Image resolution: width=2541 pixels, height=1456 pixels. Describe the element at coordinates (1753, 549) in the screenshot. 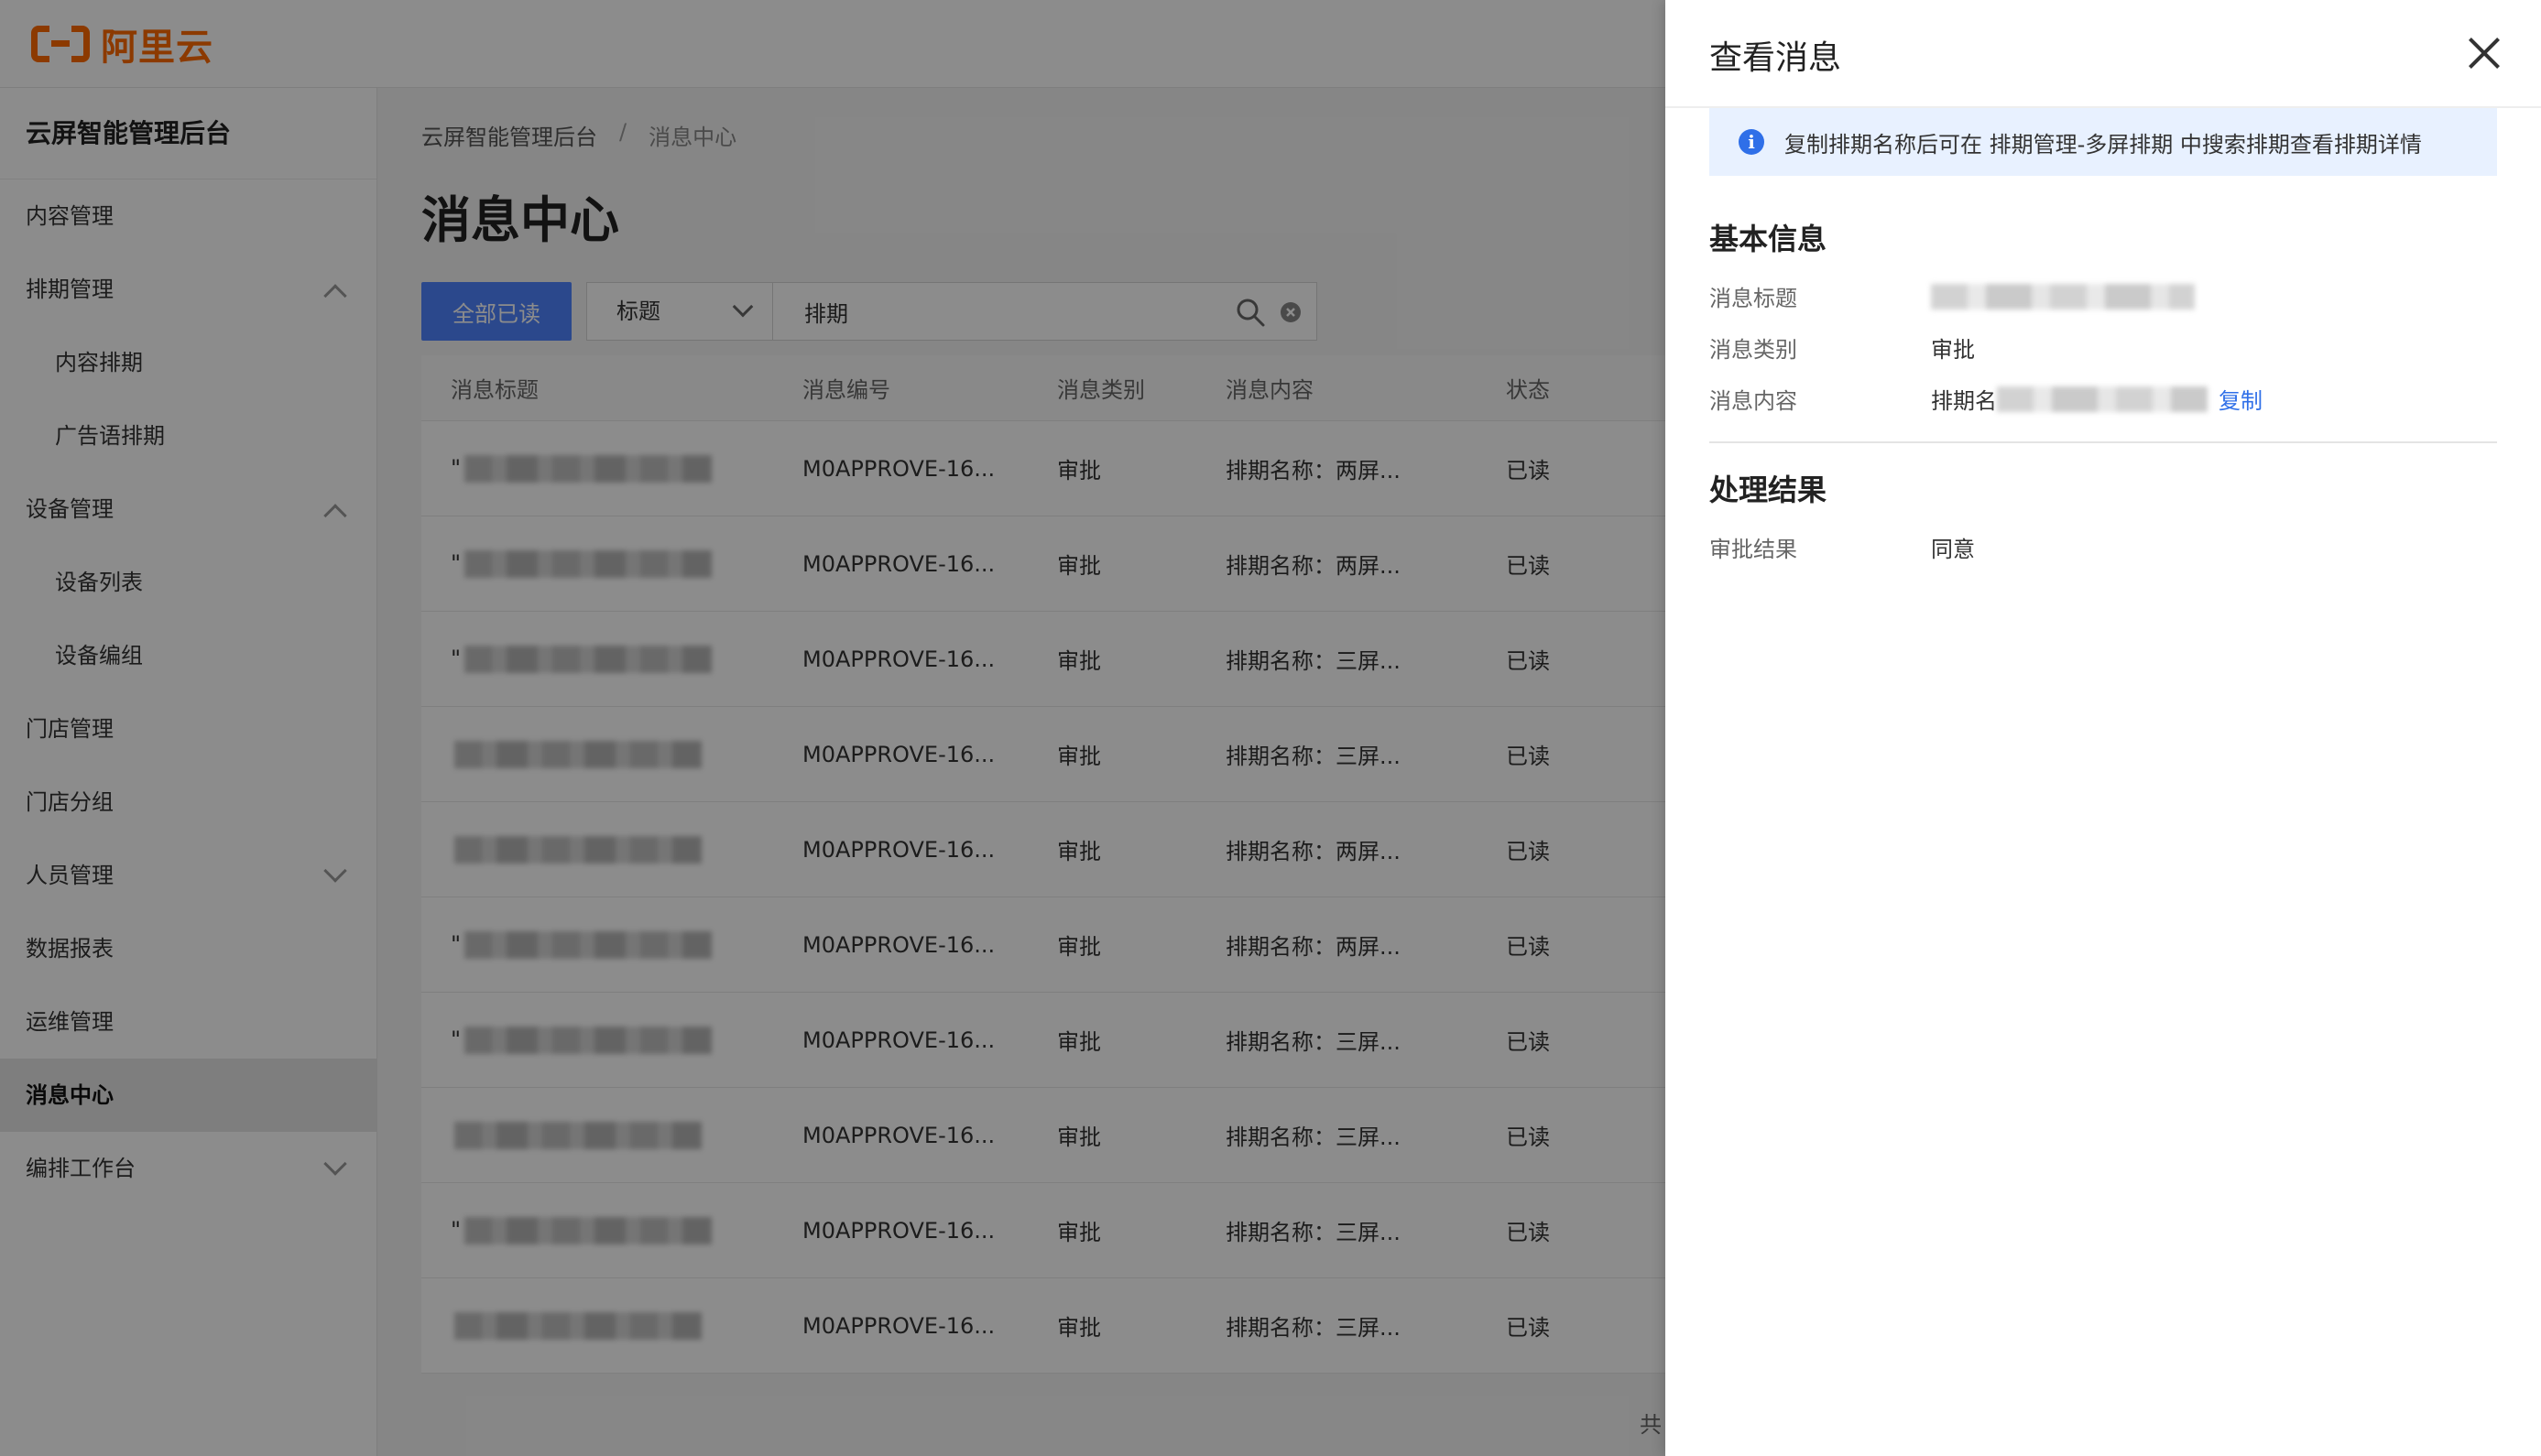

I see `field-label: 审批结果` at that location.